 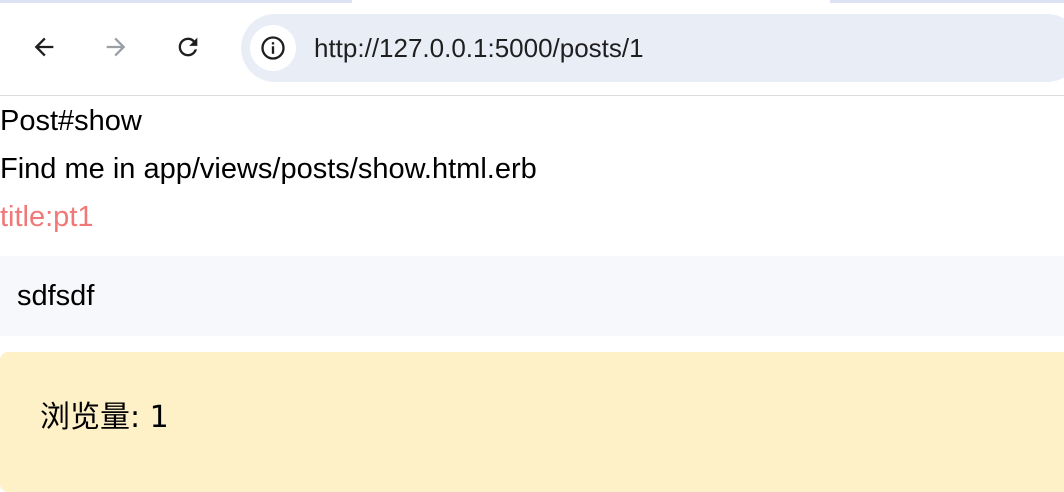 I want to click on page-heading: Post#show, so click(x=71, y=121).